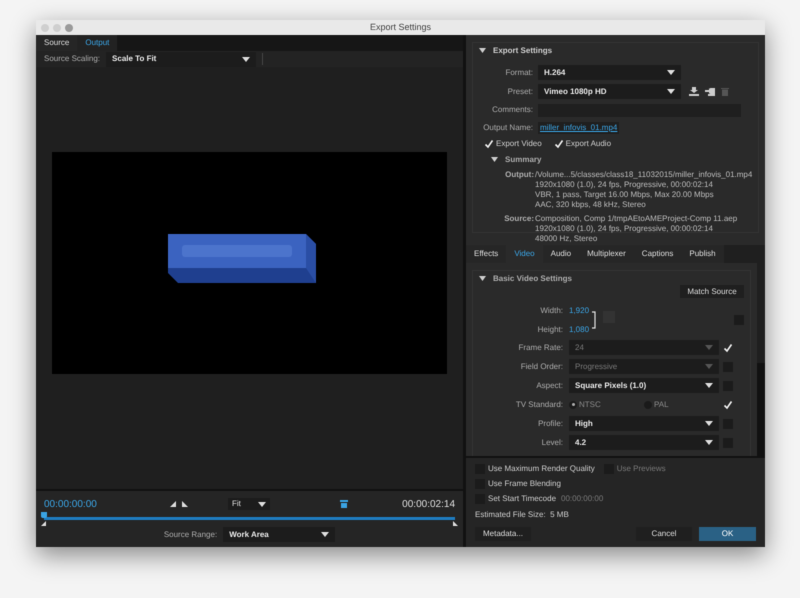 The height and width of the screenshot is (598, 800). I want to click on timeline-track, so click(249, 518).